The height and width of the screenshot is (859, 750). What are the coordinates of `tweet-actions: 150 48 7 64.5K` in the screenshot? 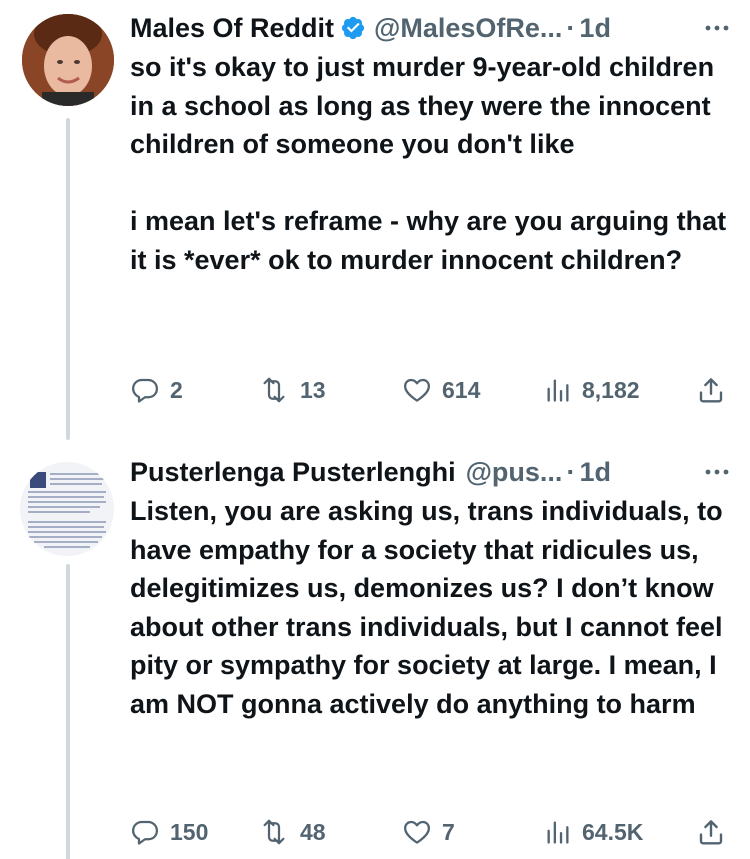 It's located at (428, 832).